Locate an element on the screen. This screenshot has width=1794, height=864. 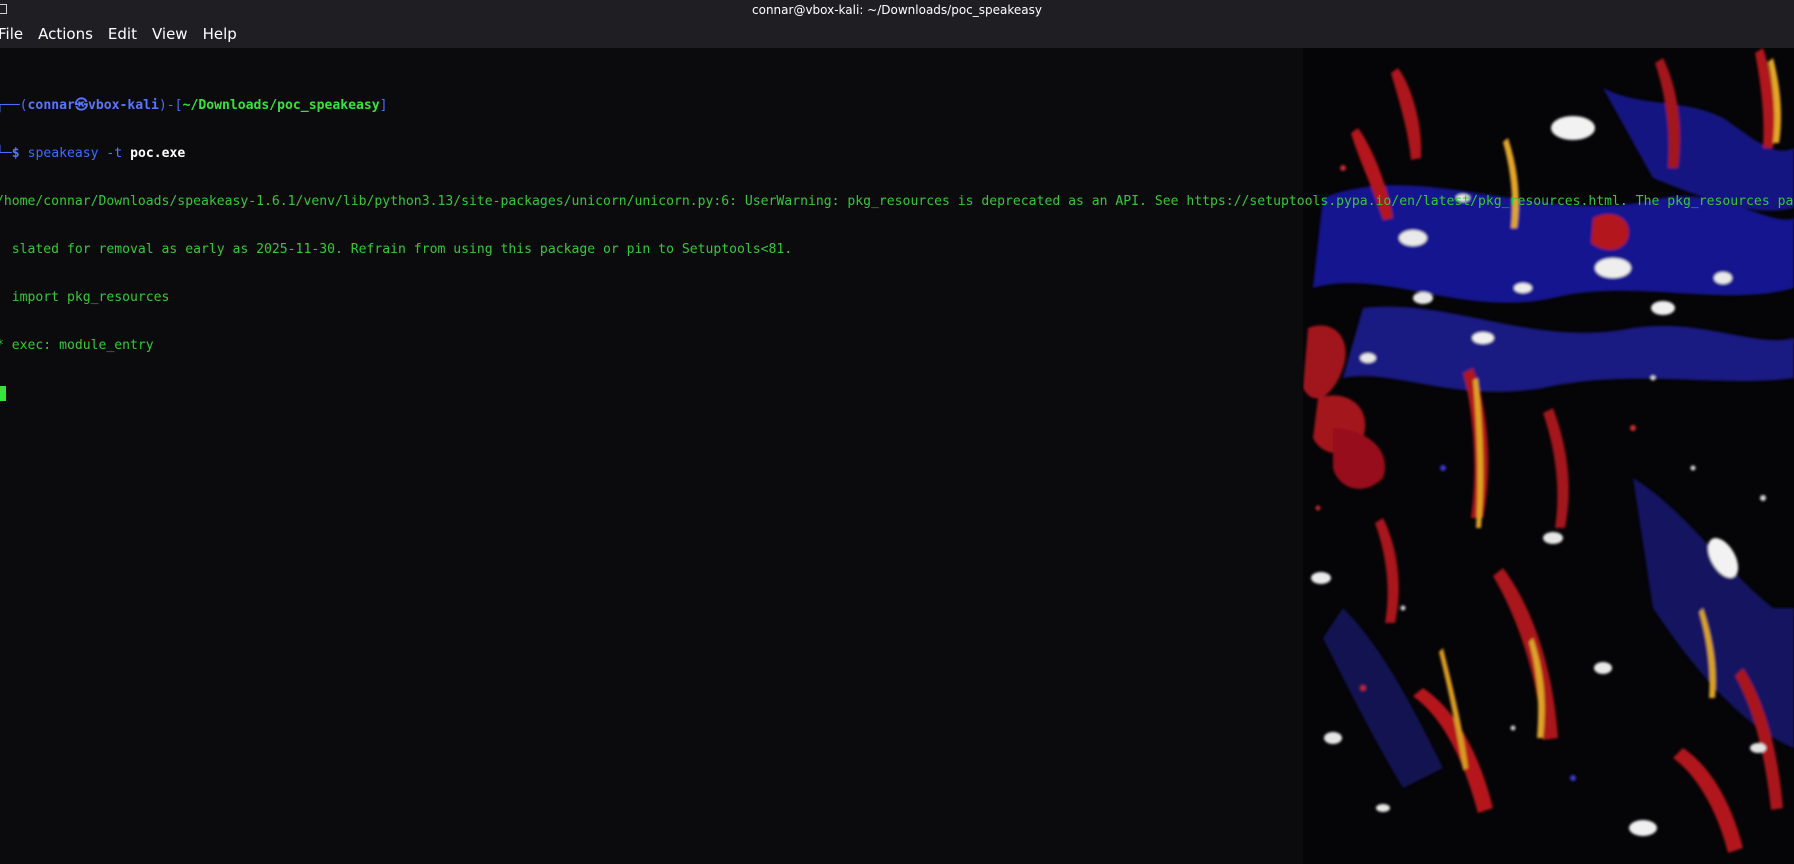
command-flag: -t is located at coordinates (114, 153).